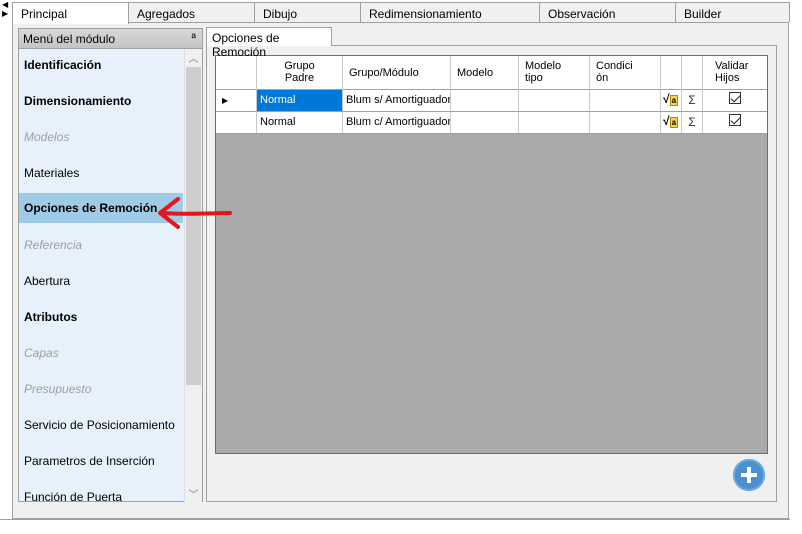 The height and width of the screenshot is (534, 802). What do you see at coordinates (397, 73) in the screenshot?
I see `col-header-grupo-modulo: Grupo/Módulo` at bounding box center [397, 73].